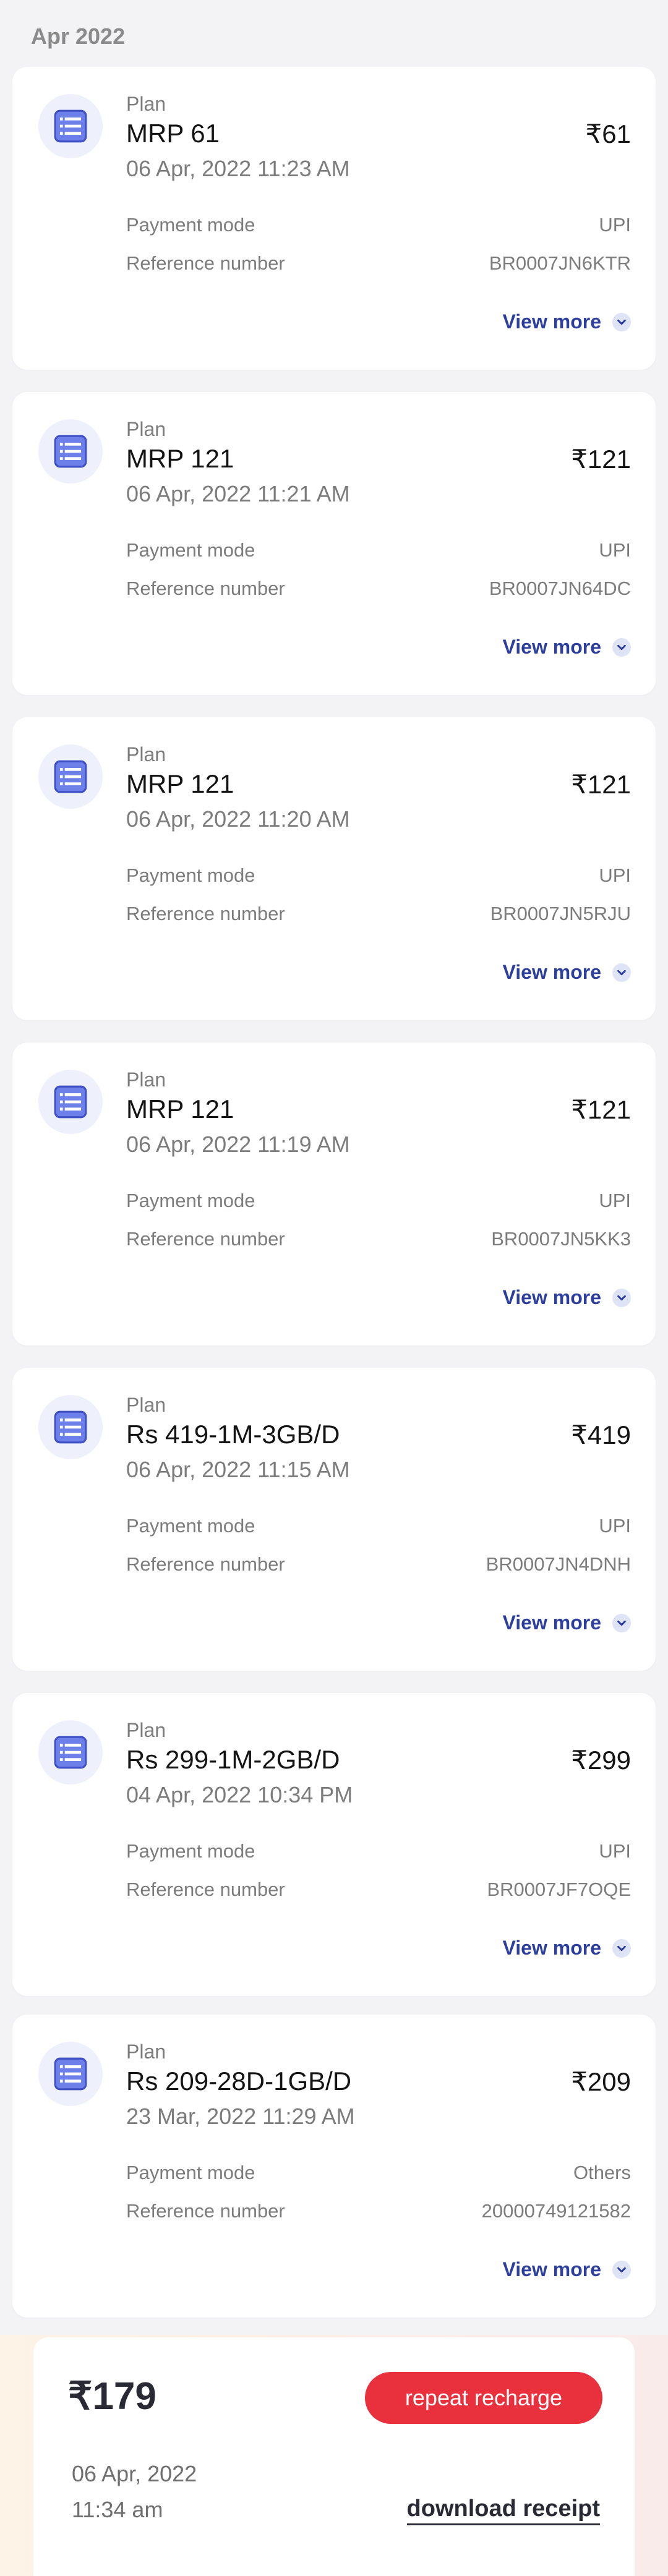 The image size is (668, 2576). Describe the element at coordinates (608, 133) in the screenshot. I see `plan-price: ₹61` at that location.